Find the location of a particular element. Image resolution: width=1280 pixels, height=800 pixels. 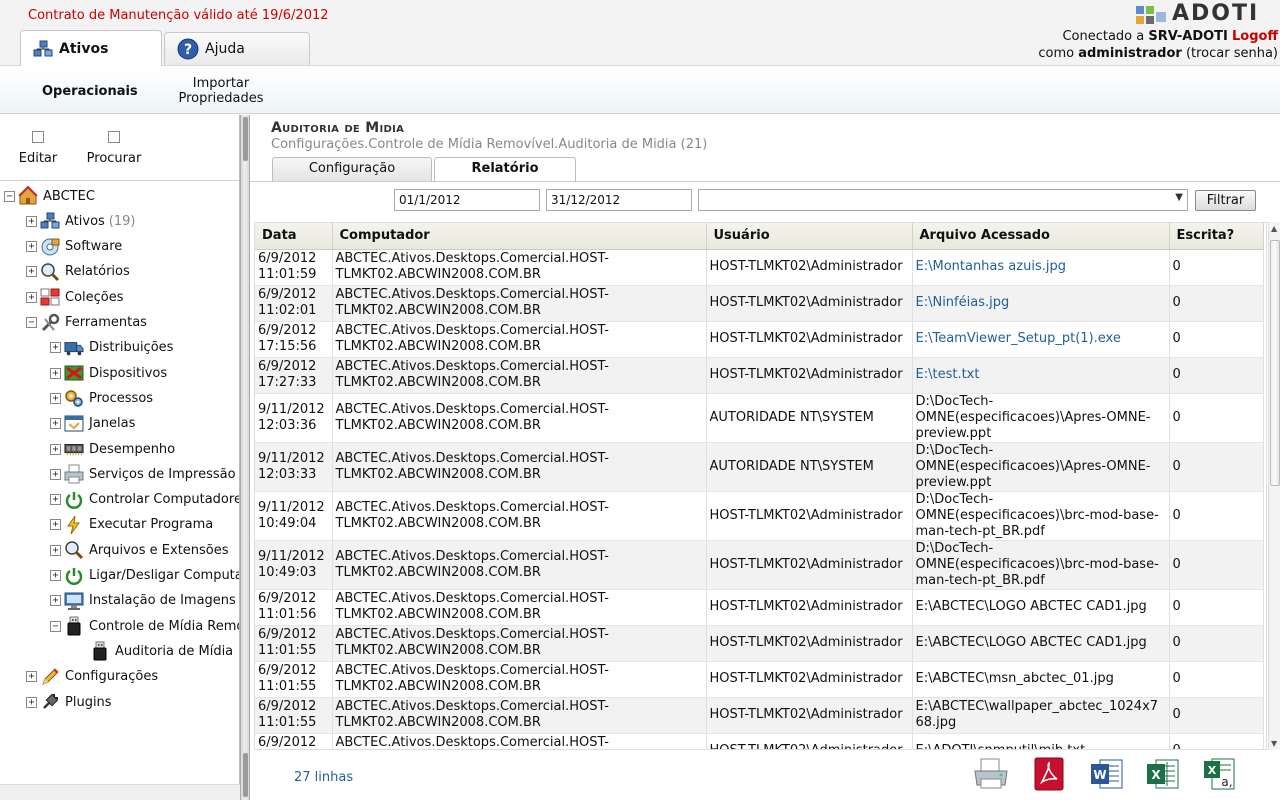

tab-configuracao: Configuração is located at coordinates (352, 169).